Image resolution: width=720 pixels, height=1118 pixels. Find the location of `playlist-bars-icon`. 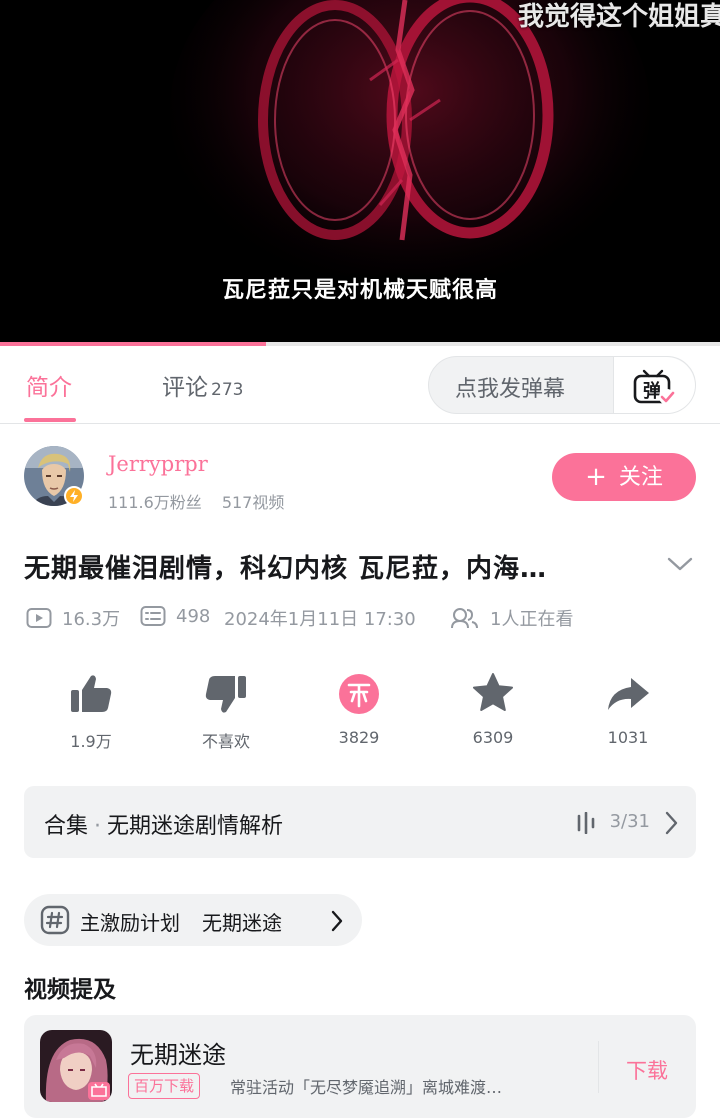

playlist-bars-icon is located at coordinates (586, 823).